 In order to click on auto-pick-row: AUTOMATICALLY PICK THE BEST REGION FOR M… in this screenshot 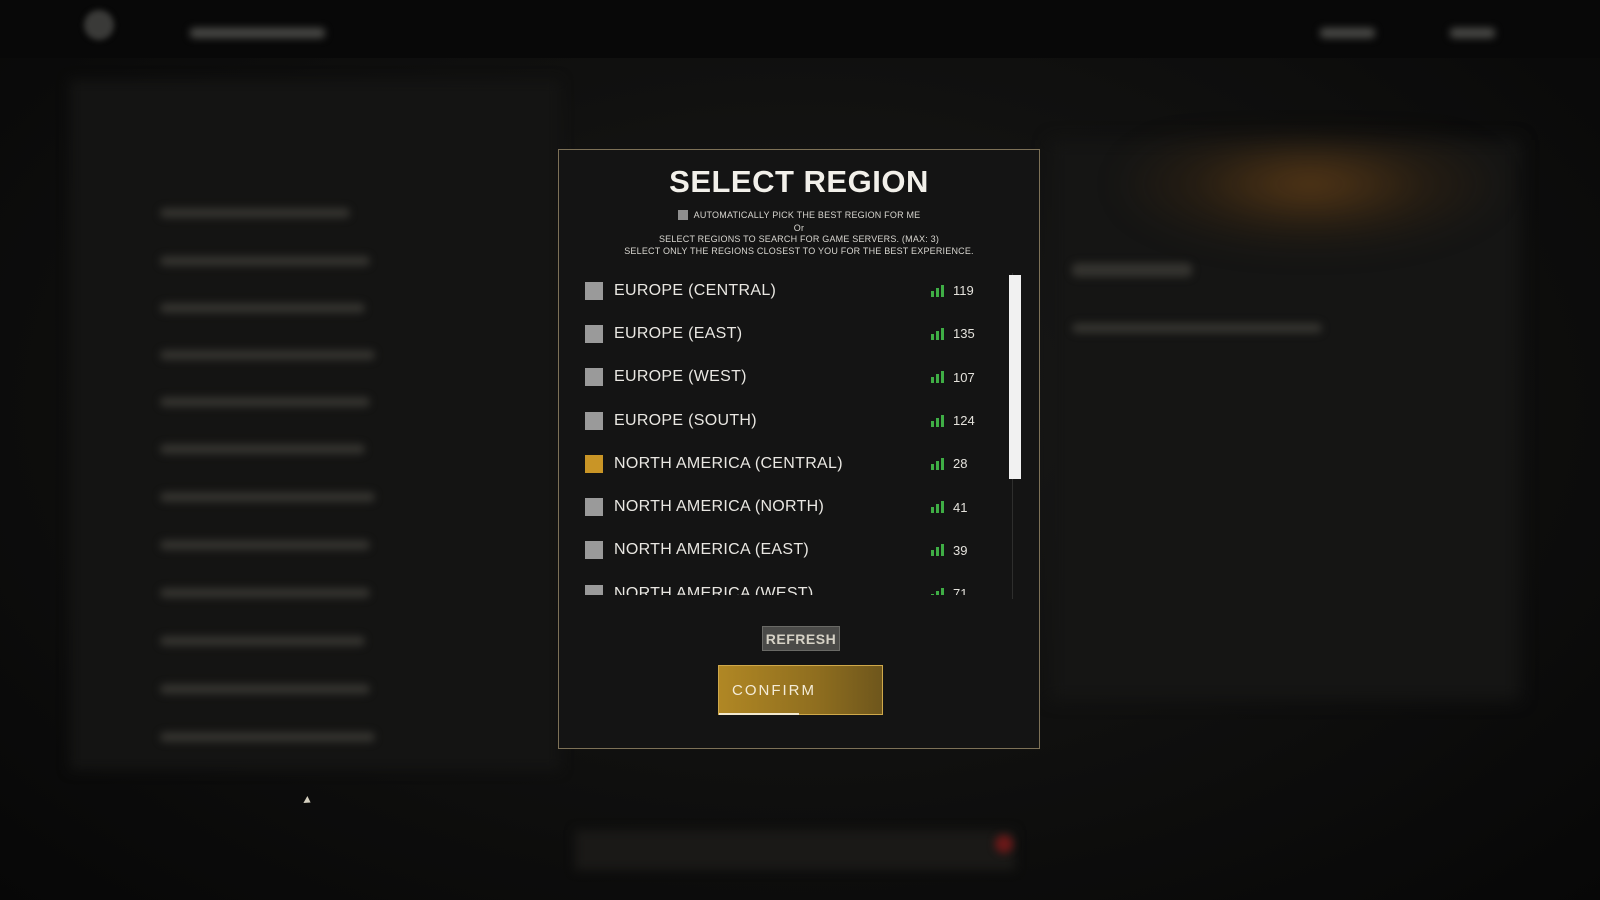, I will do `click(799, 215)`.